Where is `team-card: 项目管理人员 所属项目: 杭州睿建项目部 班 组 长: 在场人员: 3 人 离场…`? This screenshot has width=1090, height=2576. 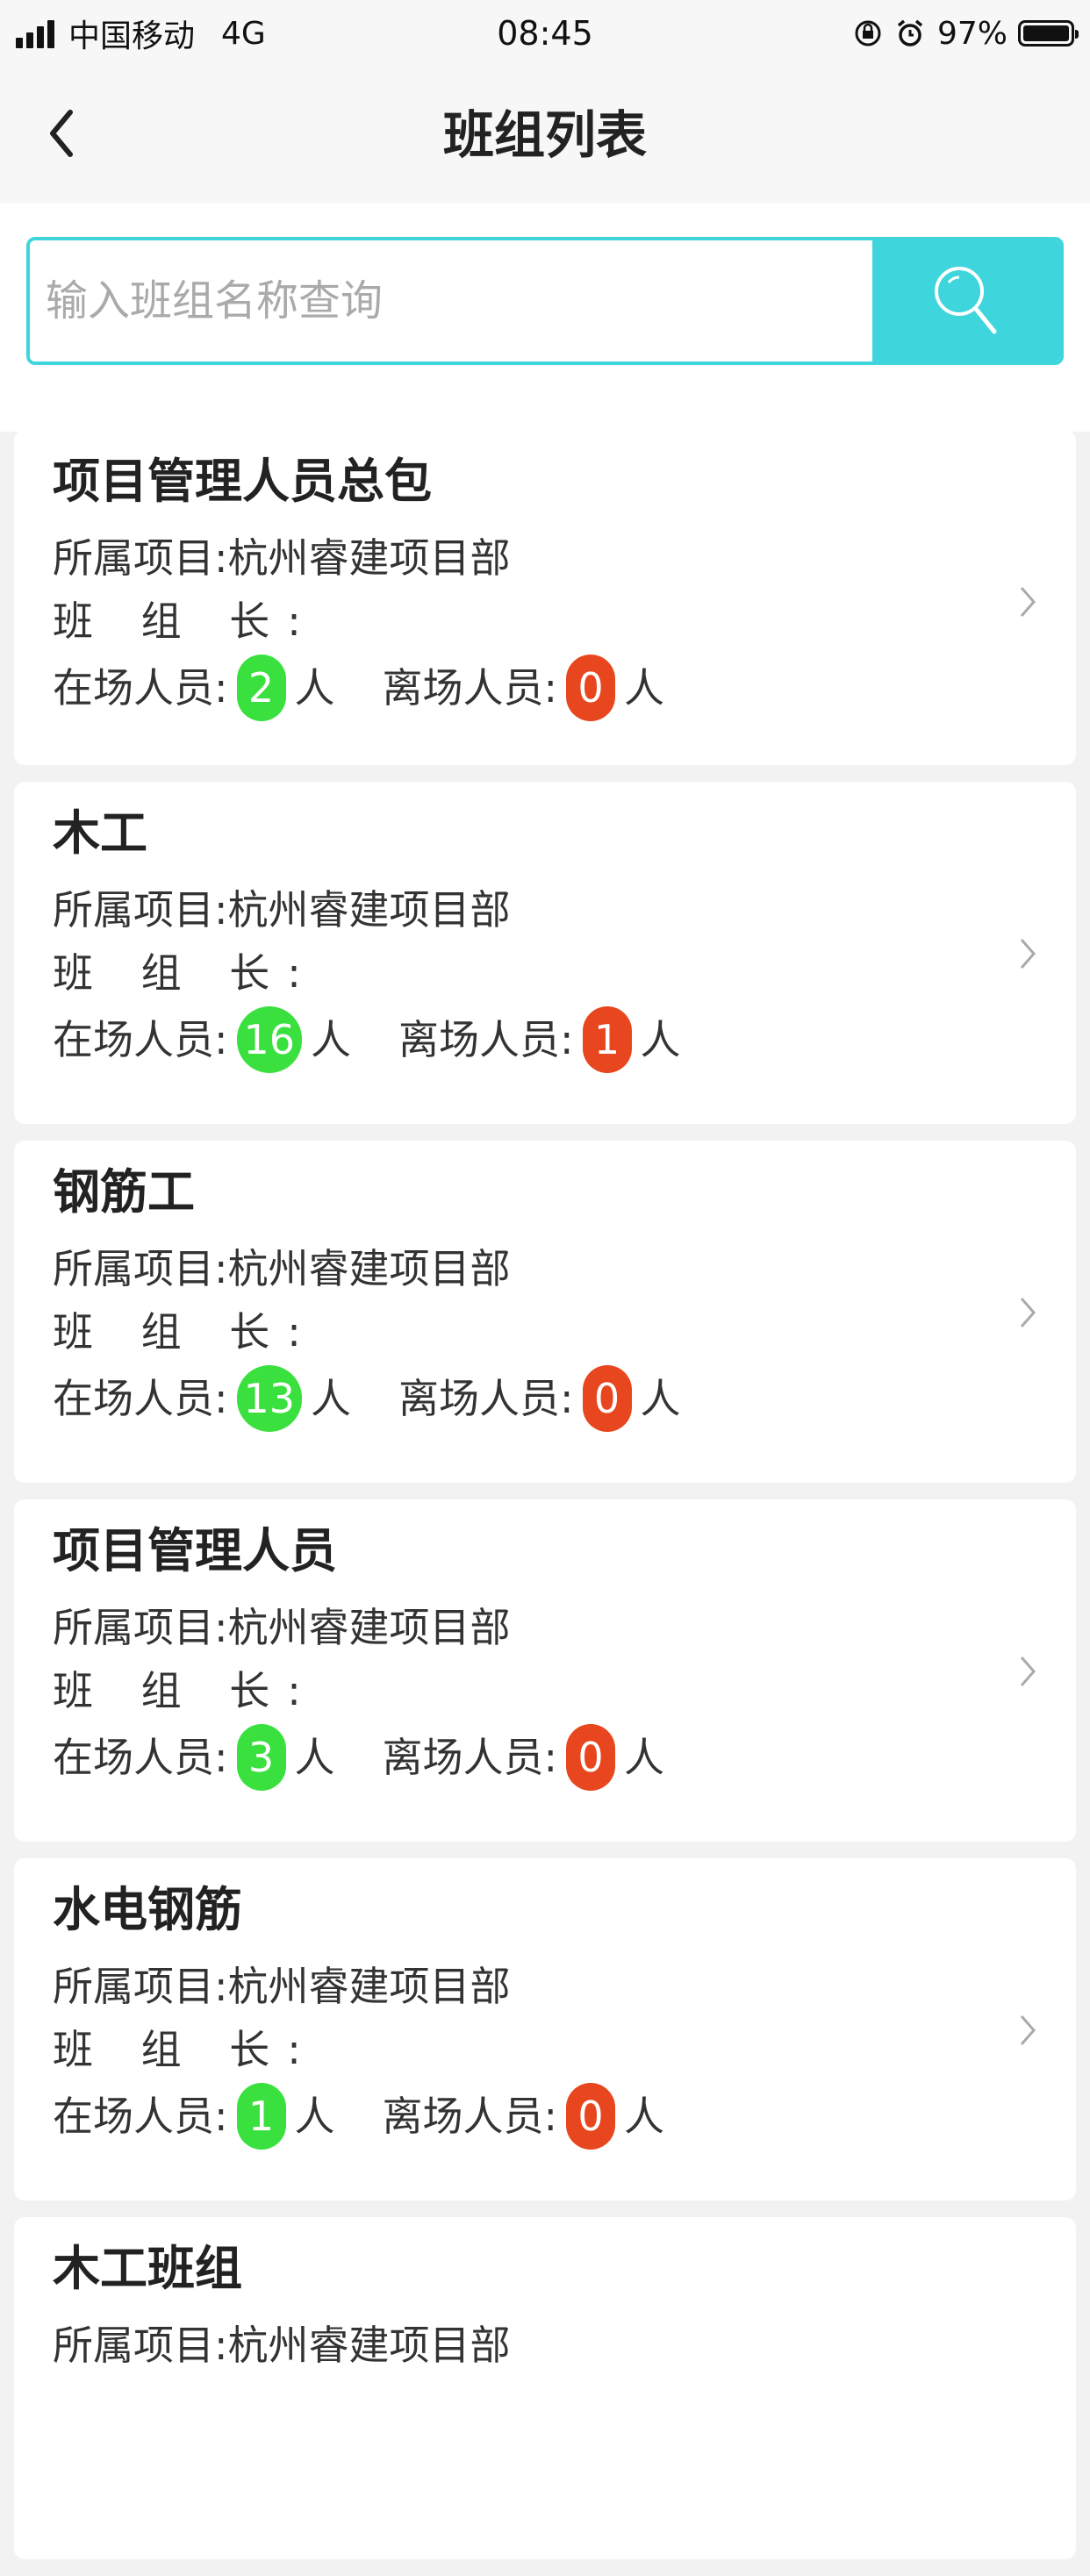
team-card: 项目管理人员 所属项目: 杭州睿建项目部 班 组 长: 在场人员: 3 人 离场… is located at coordinates (545, 1670).